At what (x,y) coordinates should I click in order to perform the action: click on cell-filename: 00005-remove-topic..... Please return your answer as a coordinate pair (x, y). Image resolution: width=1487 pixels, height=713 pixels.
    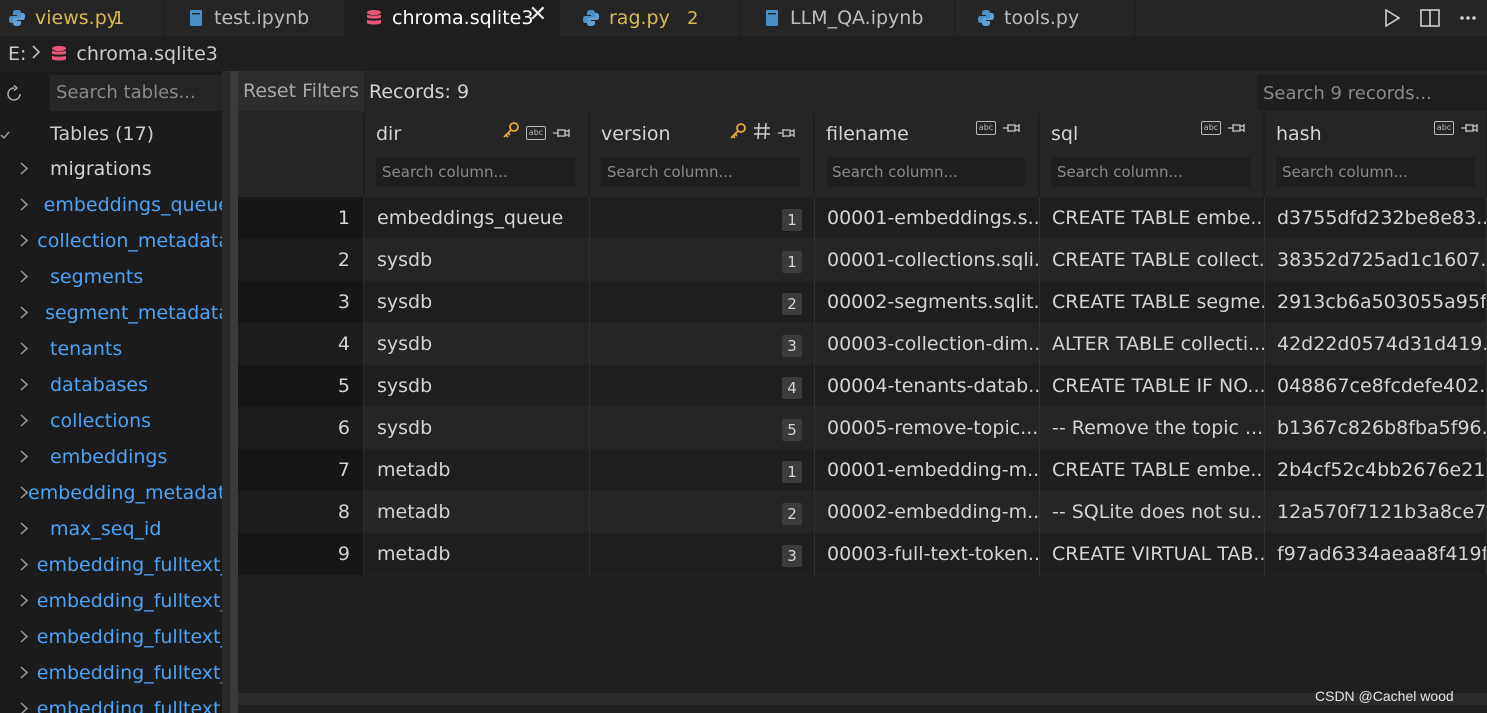
    Looking at the image, I should click on (927, 428).